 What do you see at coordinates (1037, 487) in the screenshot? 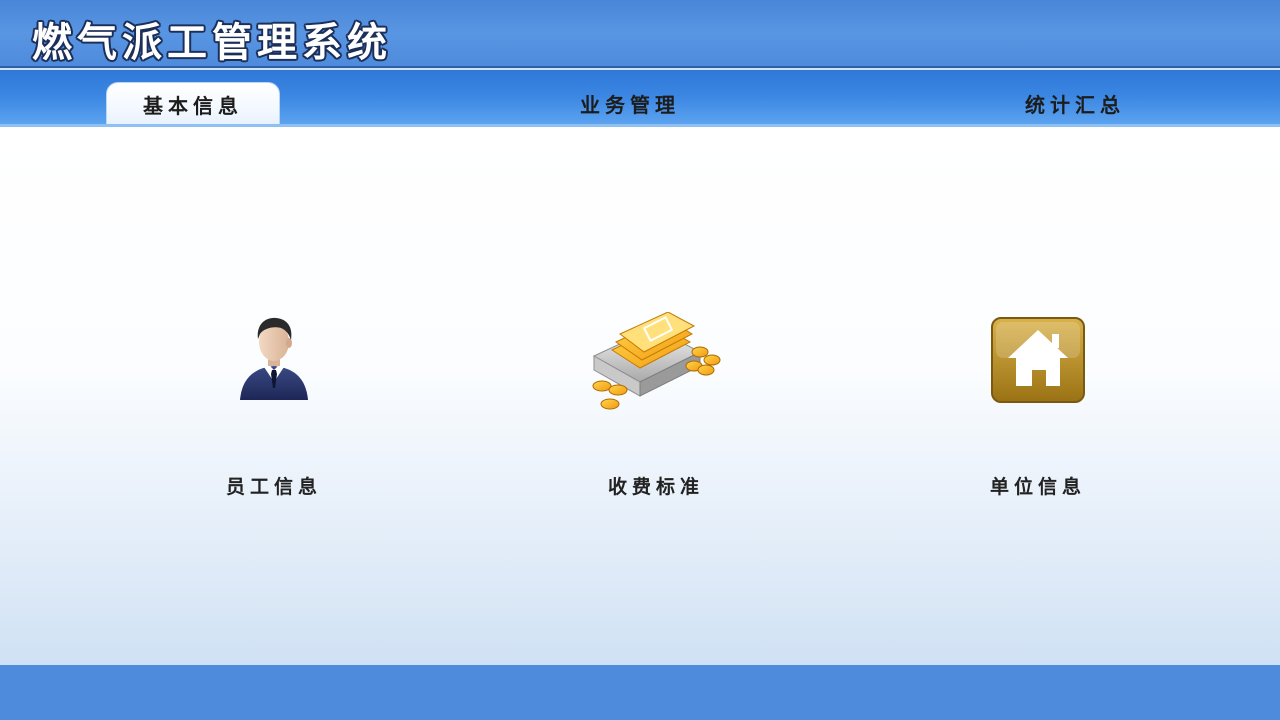
I see `module-unit-info-label: 单位信息` at bounding box center [1037, 487].